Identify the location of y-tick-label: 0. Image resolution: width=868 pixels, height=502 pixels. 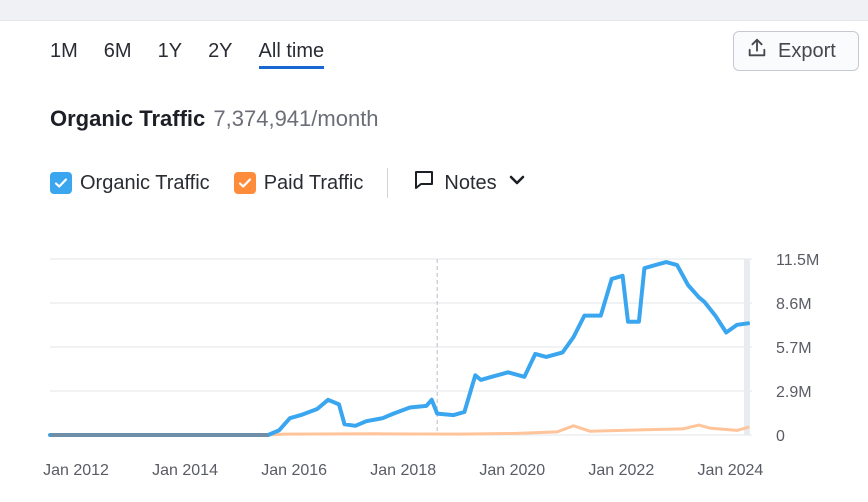
(780, 436).